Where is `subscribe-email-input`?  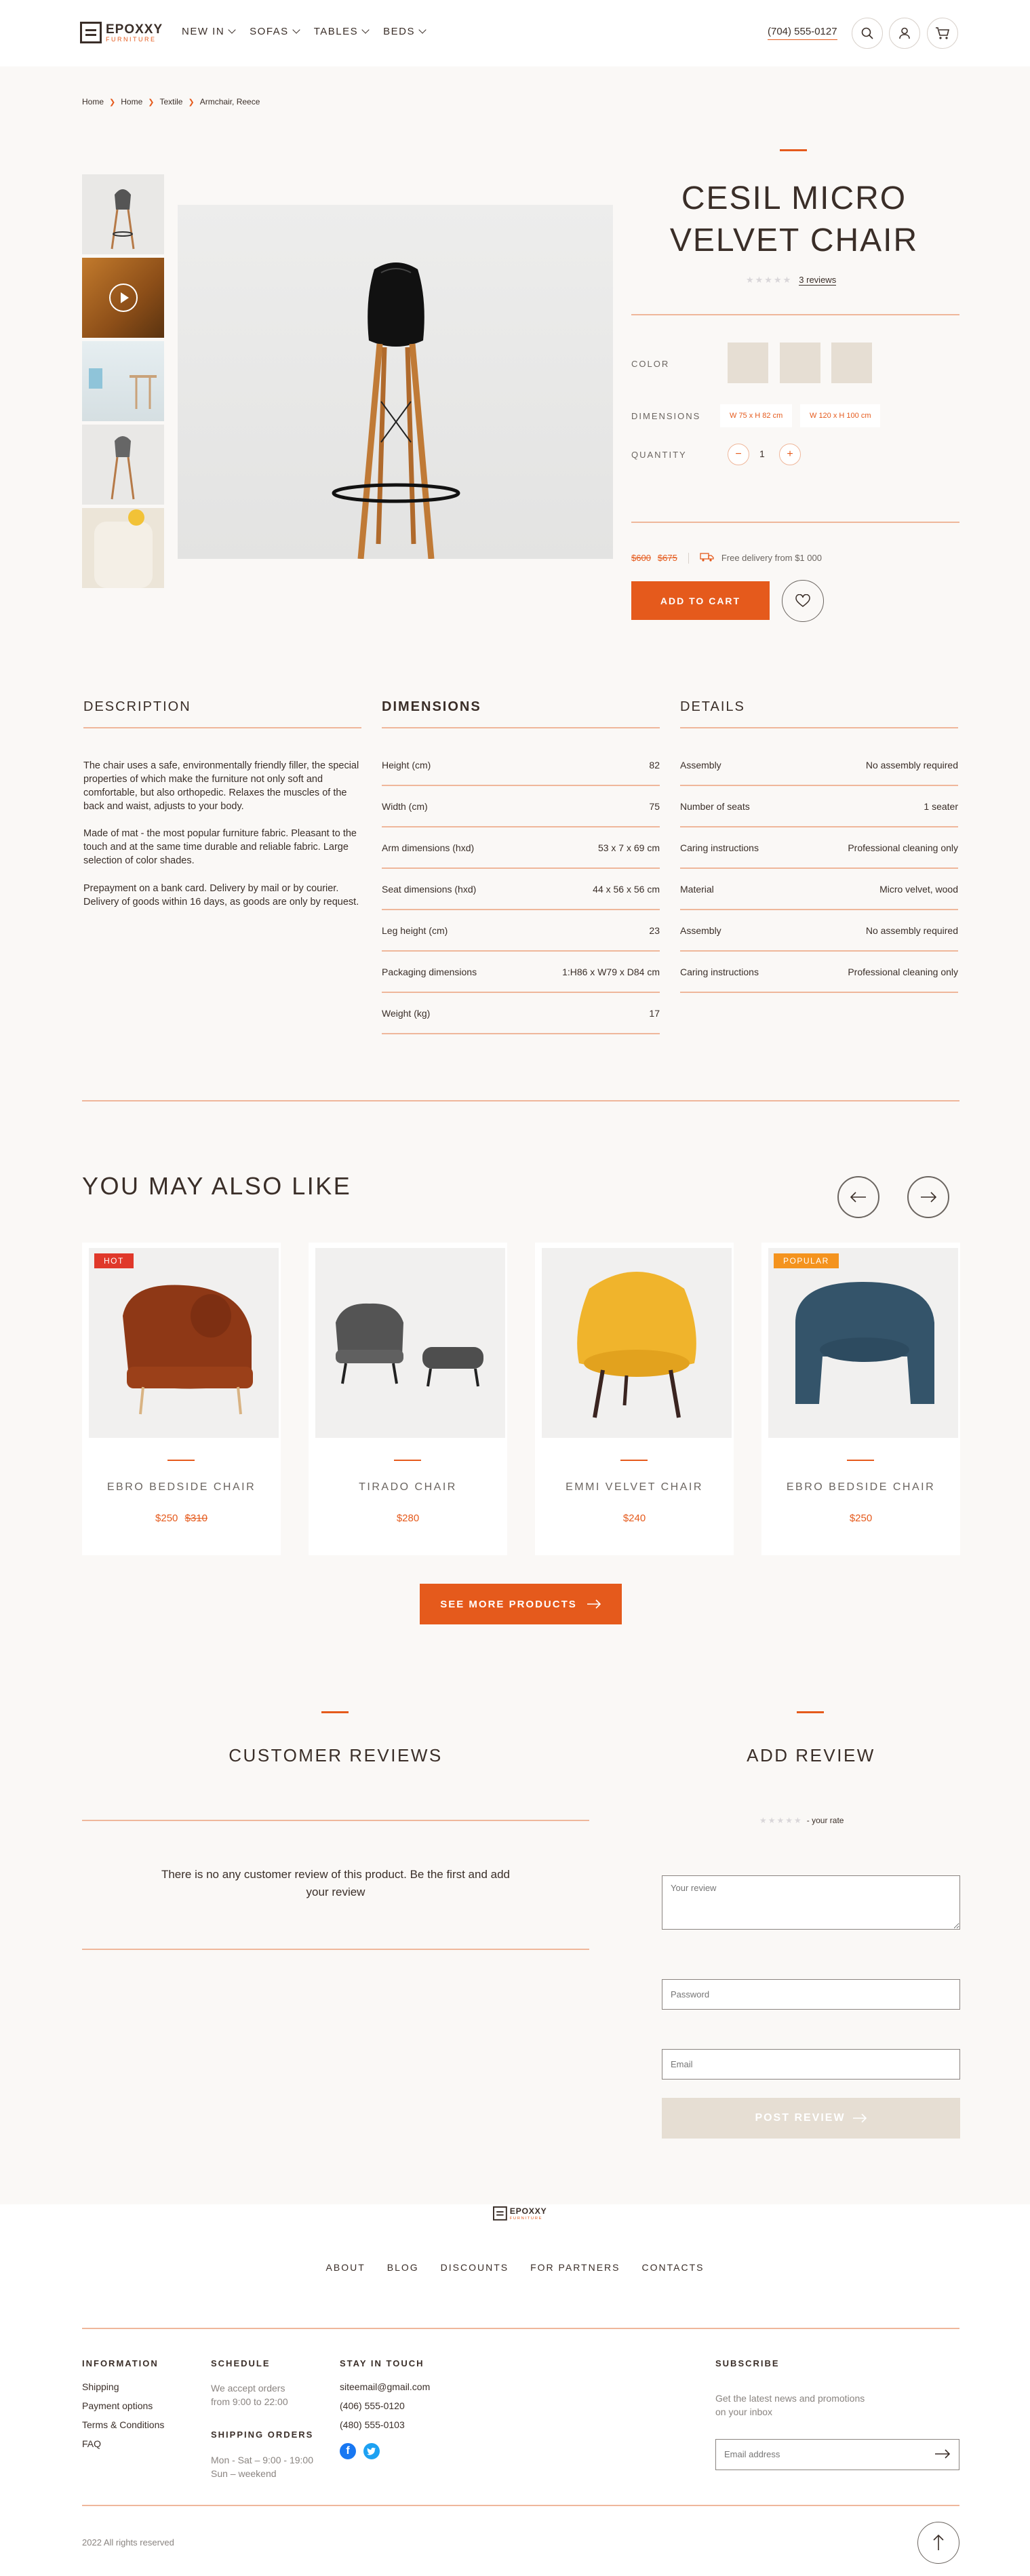
subscribe-email-input is located at coordinates (817, 2454).